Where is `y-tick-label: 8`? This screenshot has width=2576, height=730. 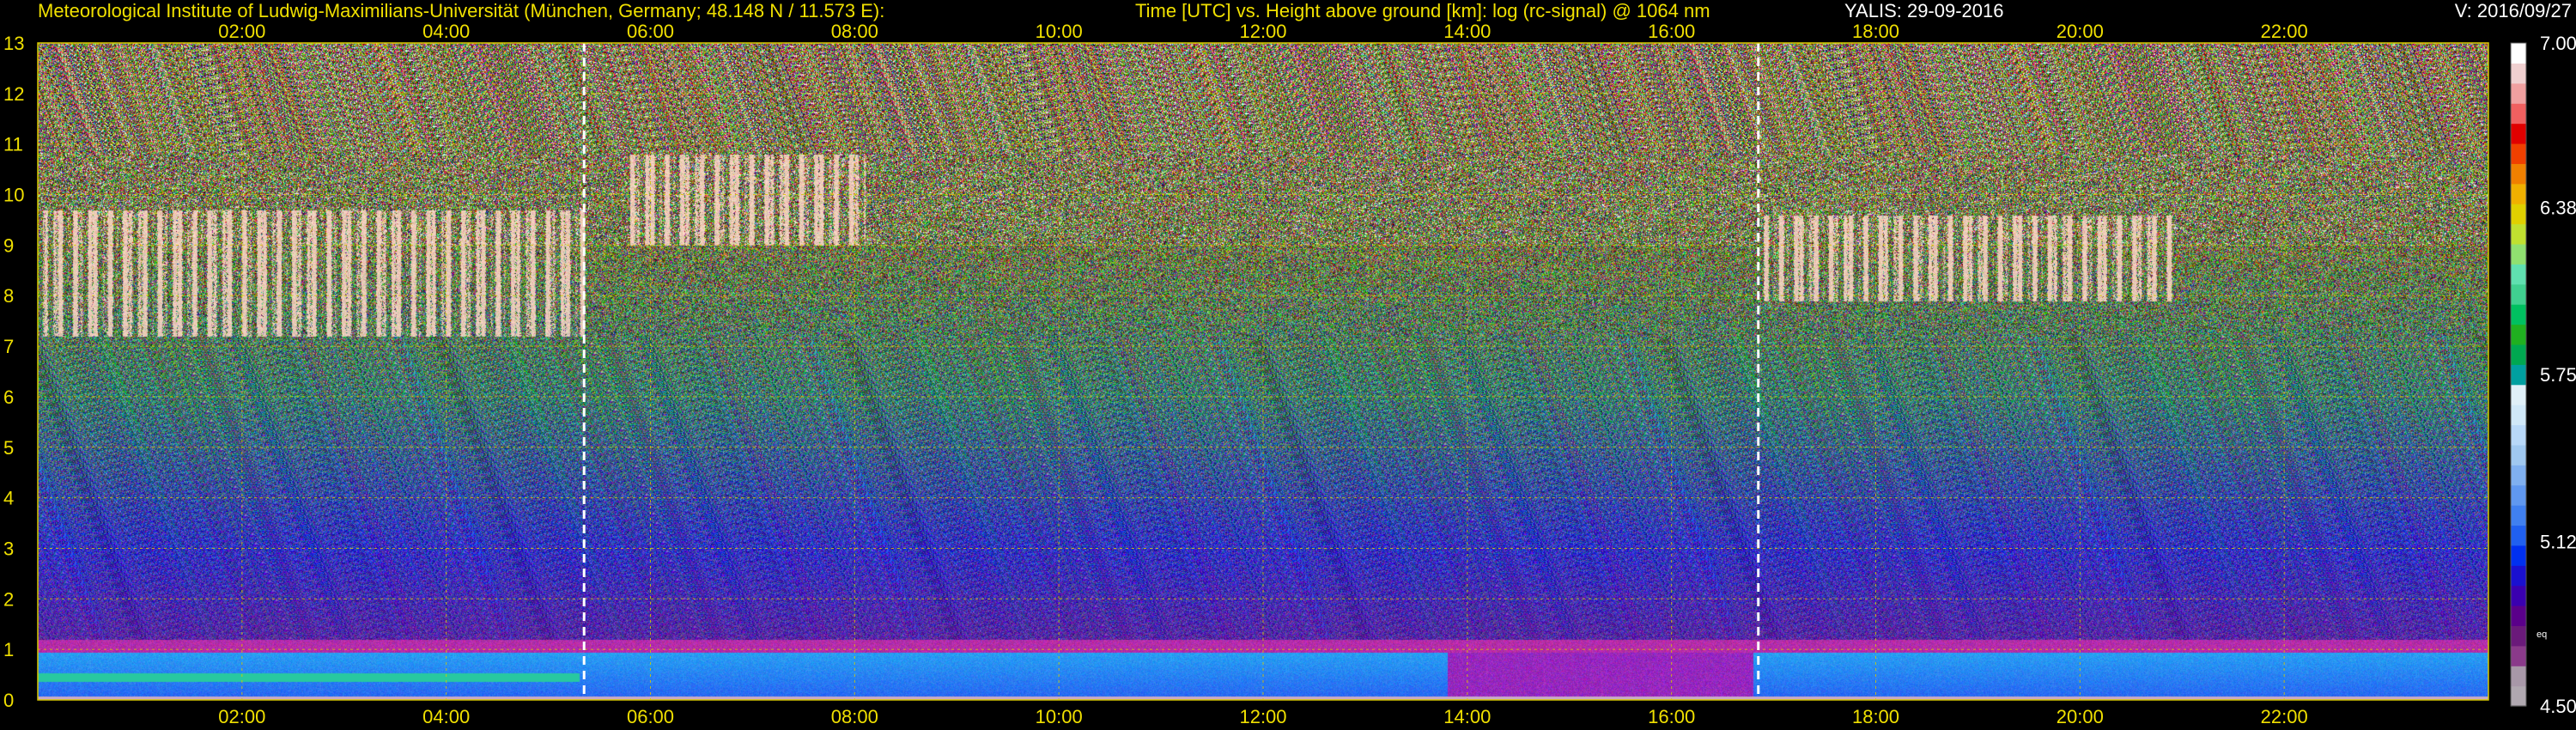
y-tick-label: 8 is located at coordinates (9, 296).